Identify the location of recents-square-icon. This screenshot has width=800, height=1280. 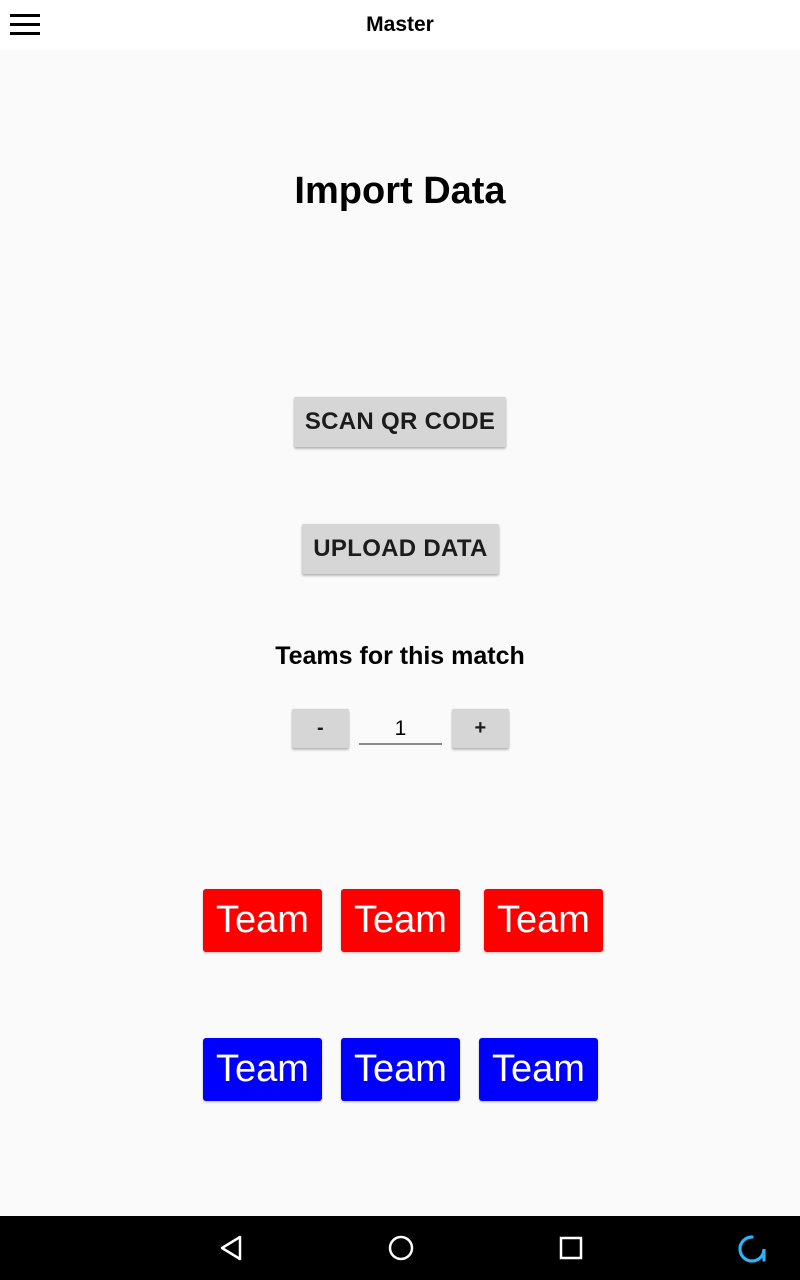
(571, 1248).